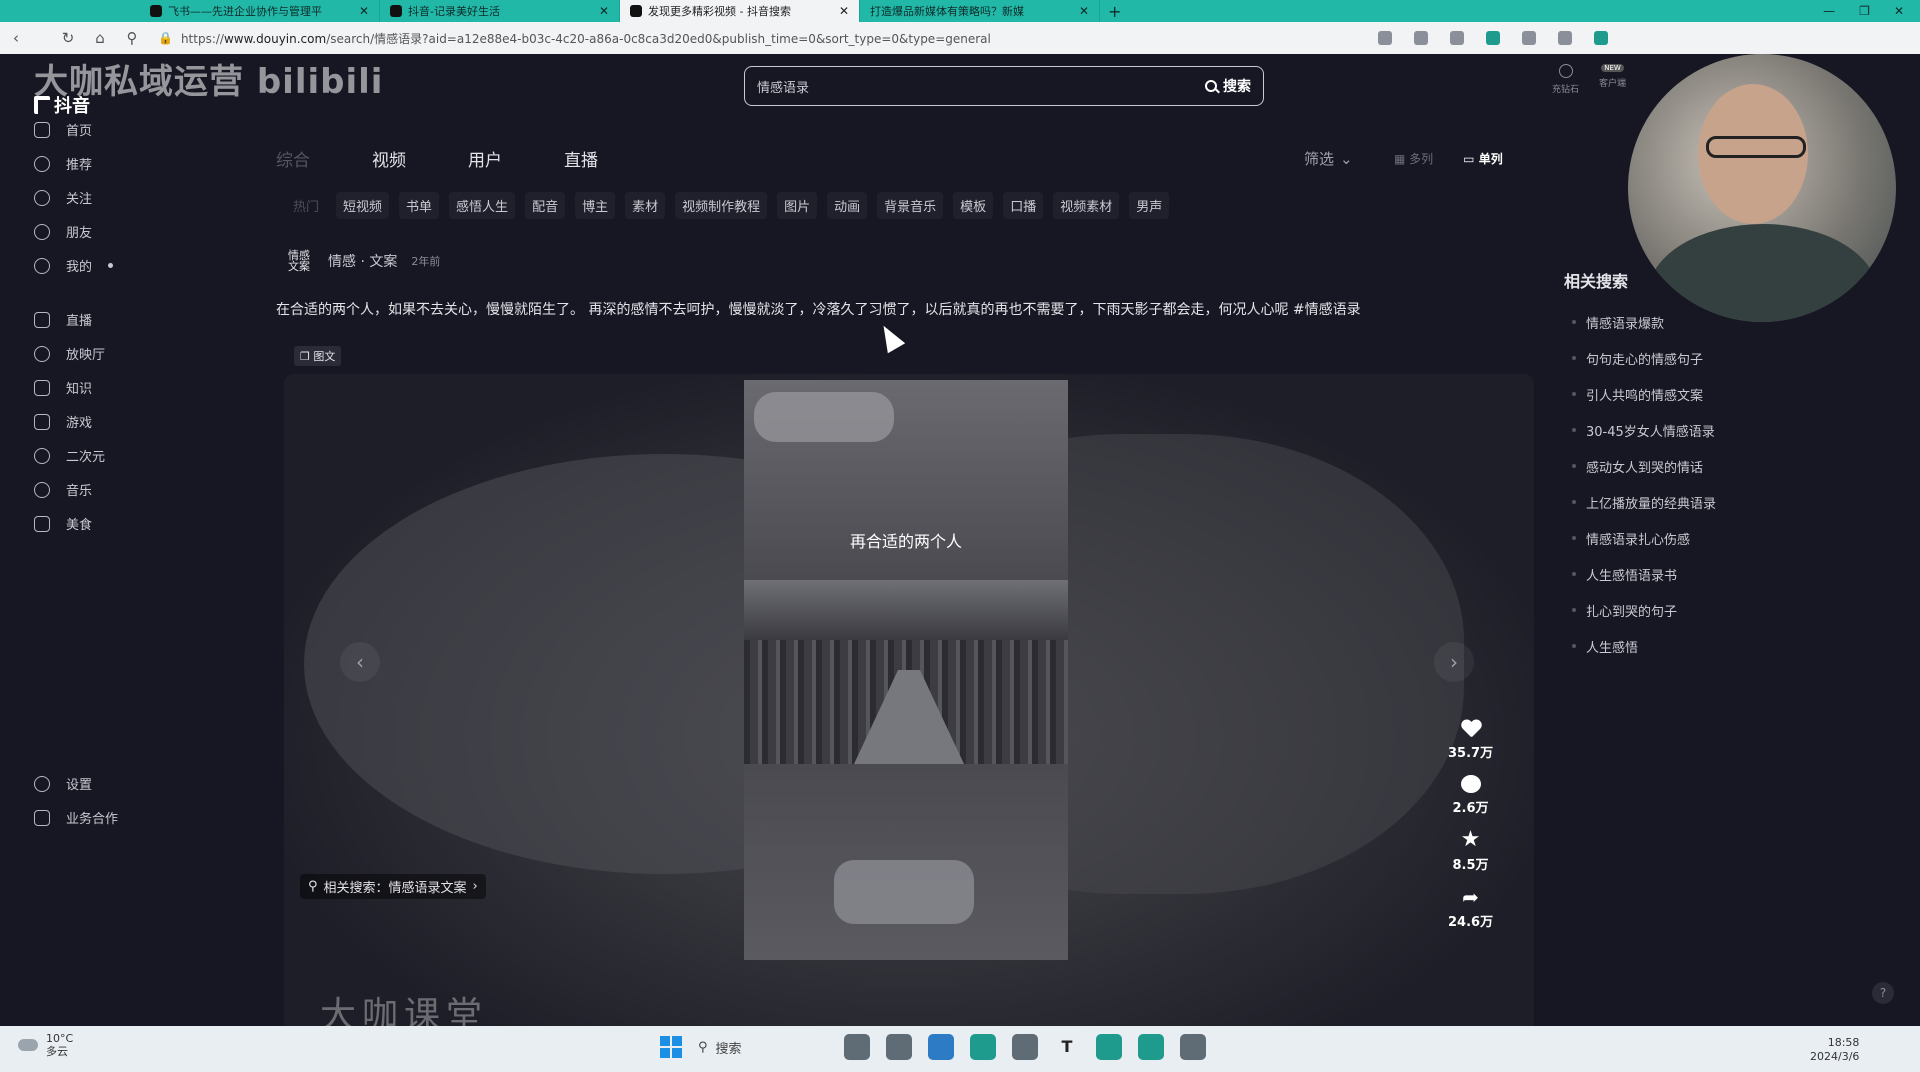 The height and width of the screenshot is (1072, 1920). I want to click on browser-tab: 飞书——先进企业协作与管理平 ✕, so click(260, 11).